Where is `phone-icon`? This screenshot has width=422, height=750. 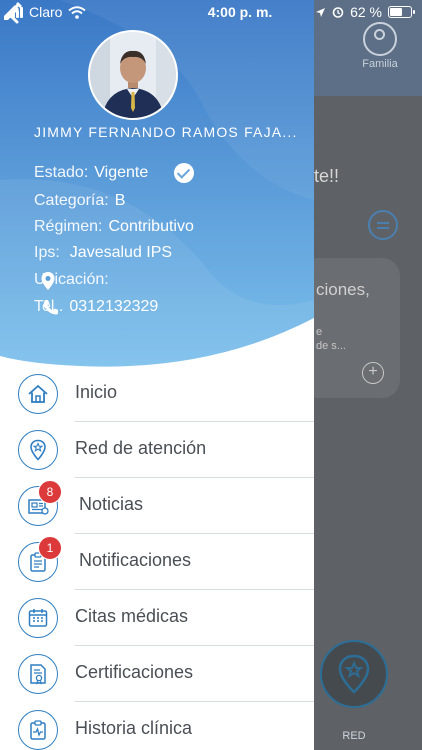
phone-icon is located at coordinates (51, 307).